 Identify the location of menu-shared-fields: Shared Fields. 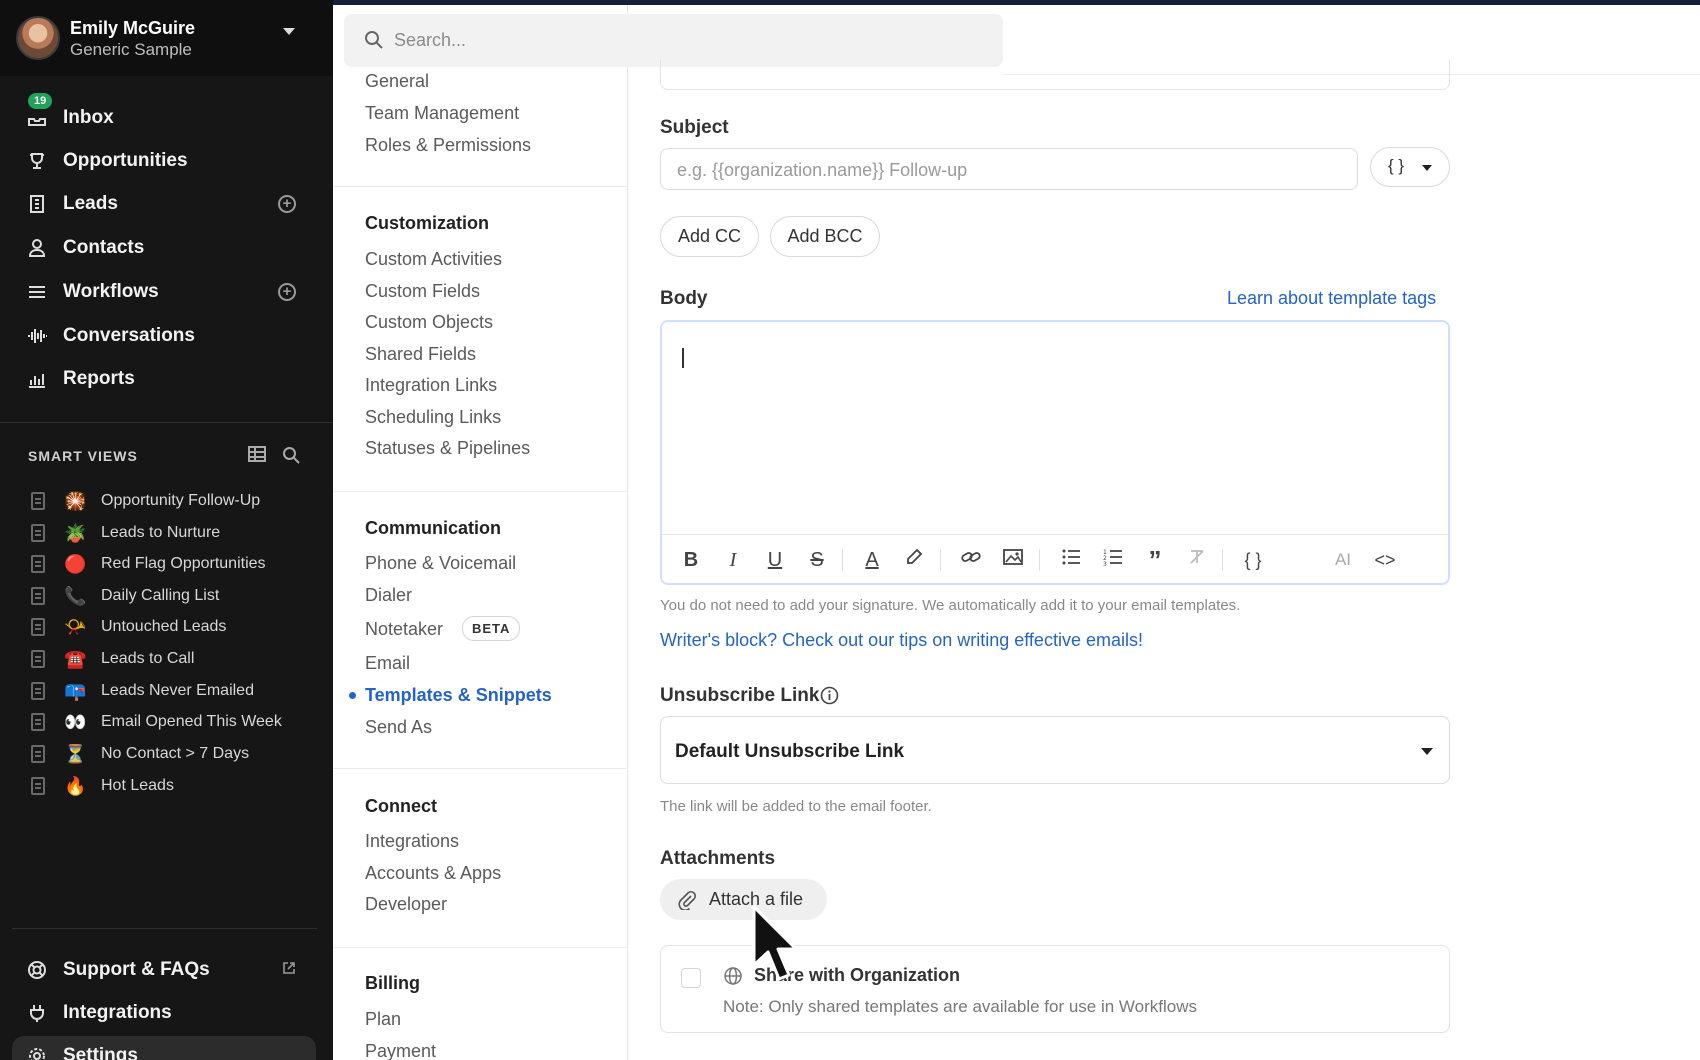
(420, 354).